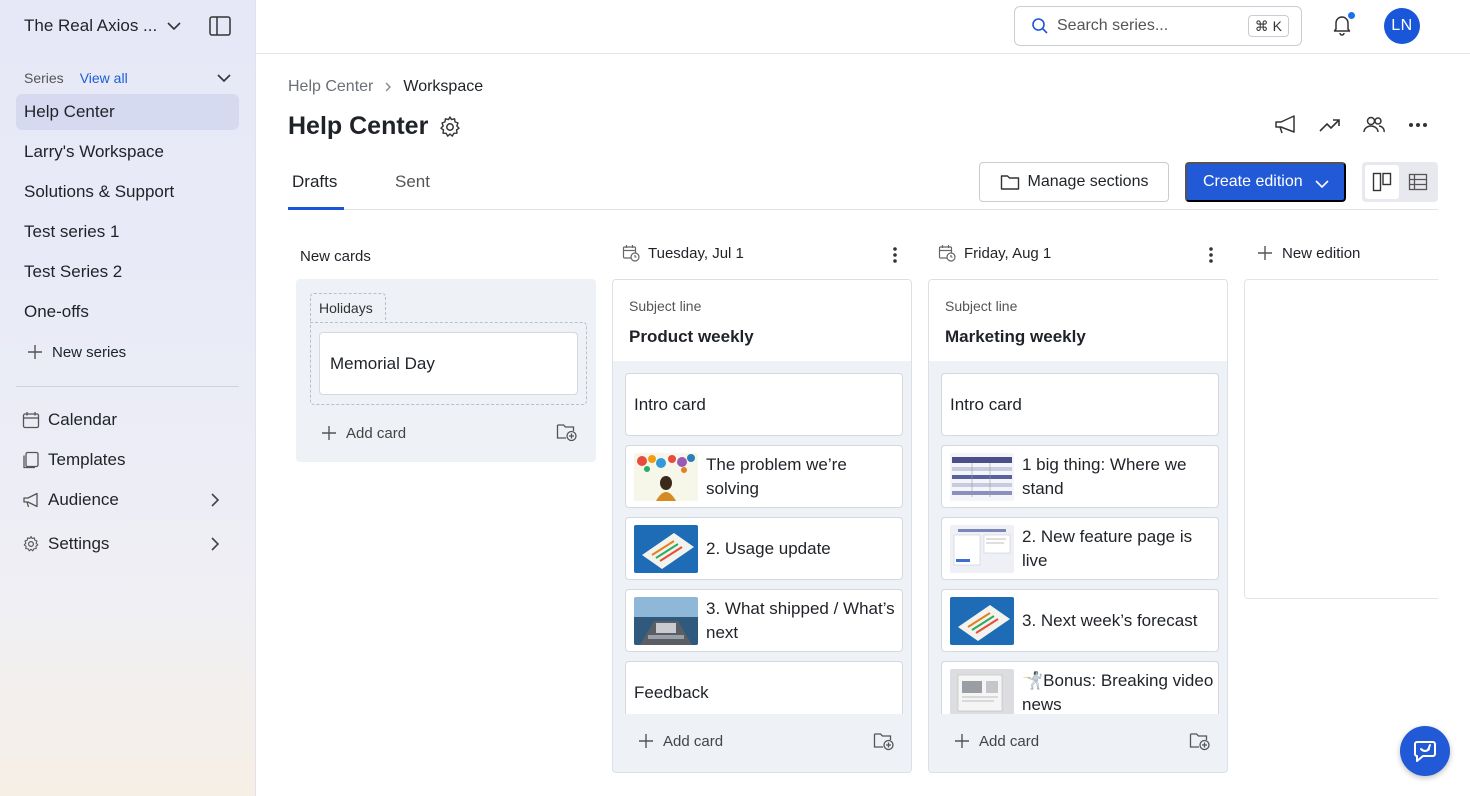  What do you see at coordinates (127, 500) in the screenshot?
I see `sidebar-item-audience: Audience` at bounding box center [127, 500].